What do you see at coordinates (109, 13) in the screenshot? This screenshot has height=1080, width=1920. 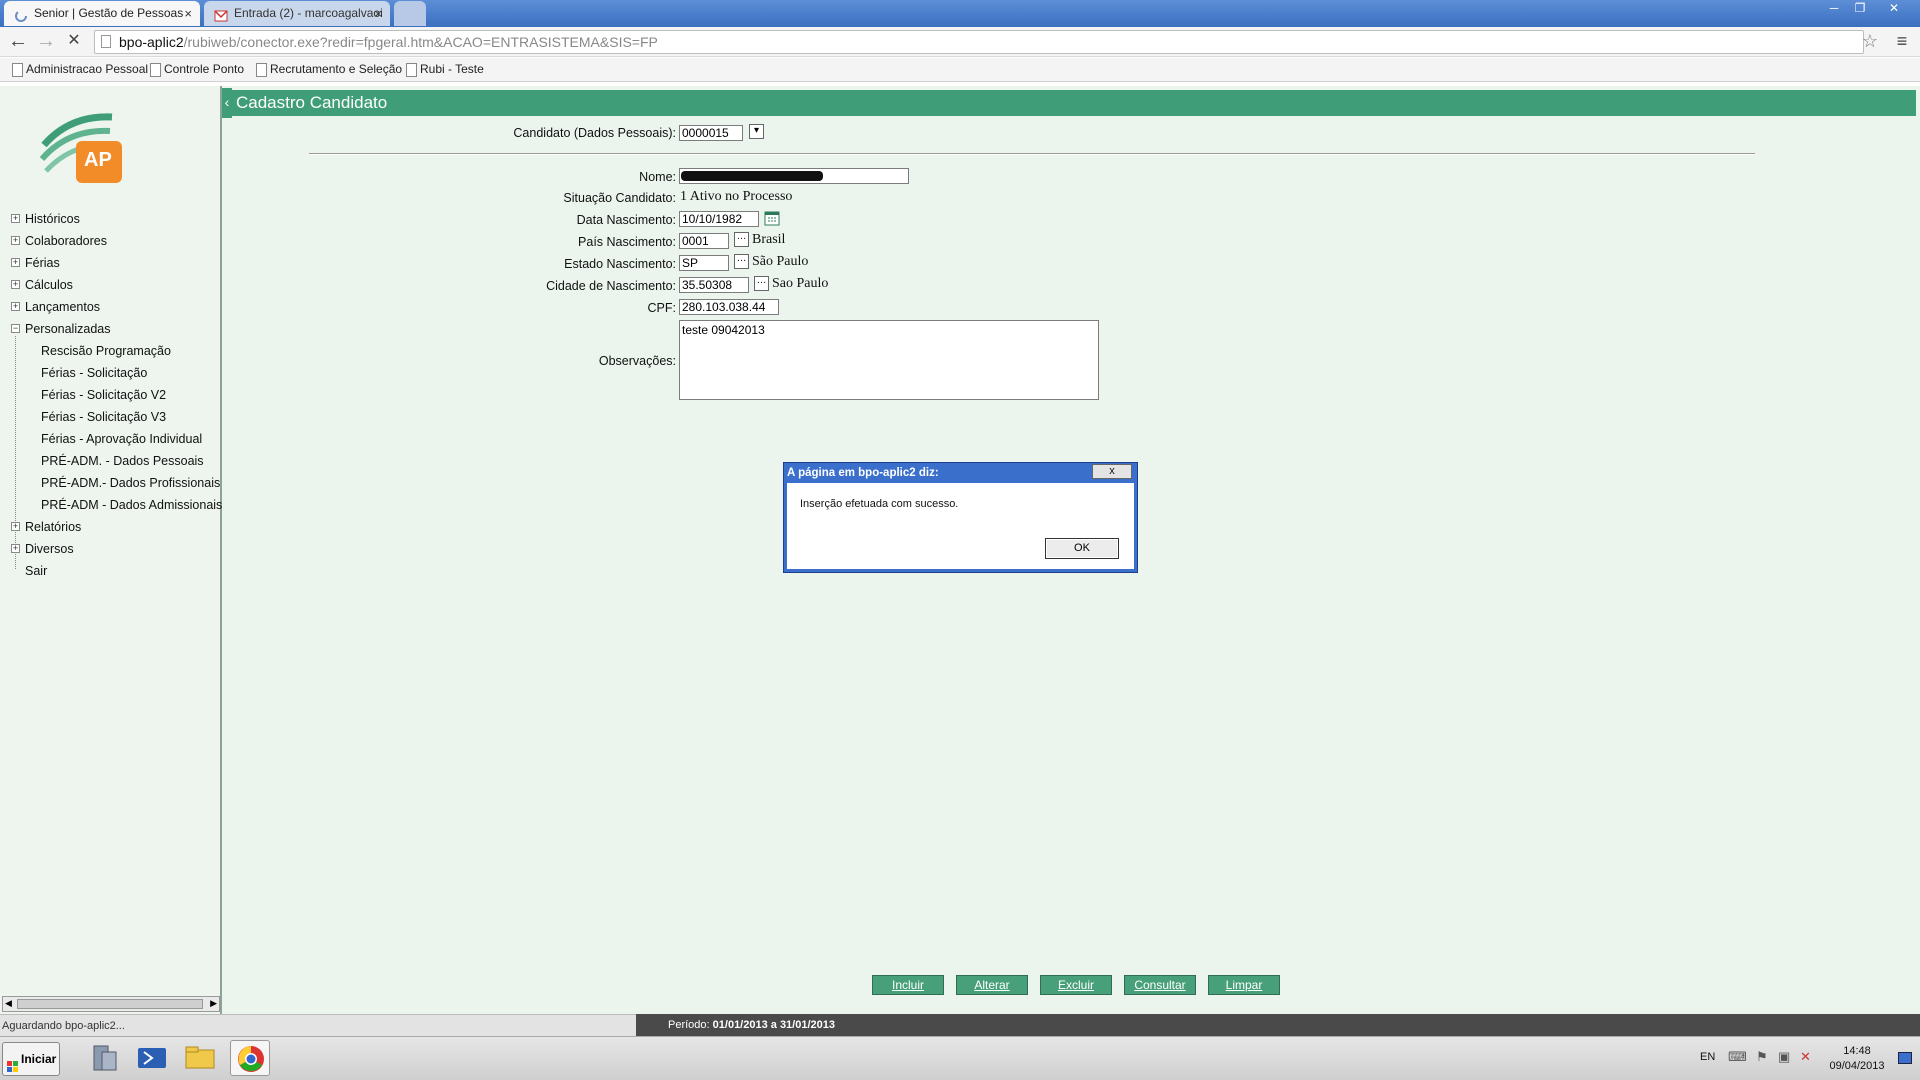 I see `tab-label: Senior | Gestão de Pessoas` at bounding box center [109, 13].